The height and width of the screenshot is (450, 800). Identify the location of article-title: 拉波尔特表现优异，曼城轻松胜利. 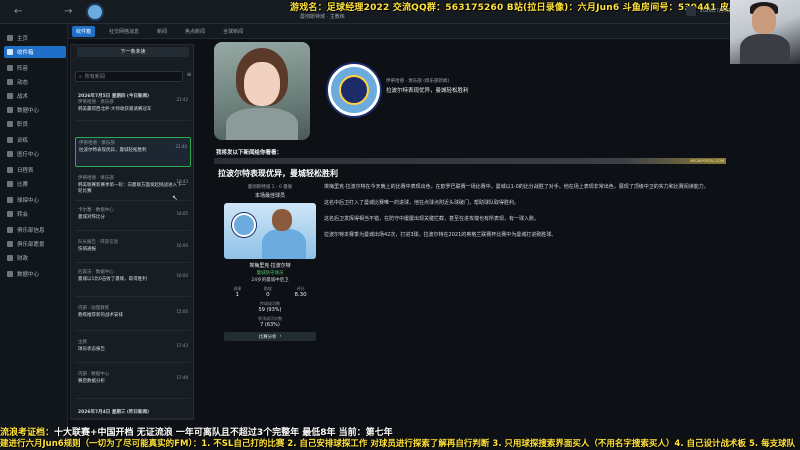
(278, 173).